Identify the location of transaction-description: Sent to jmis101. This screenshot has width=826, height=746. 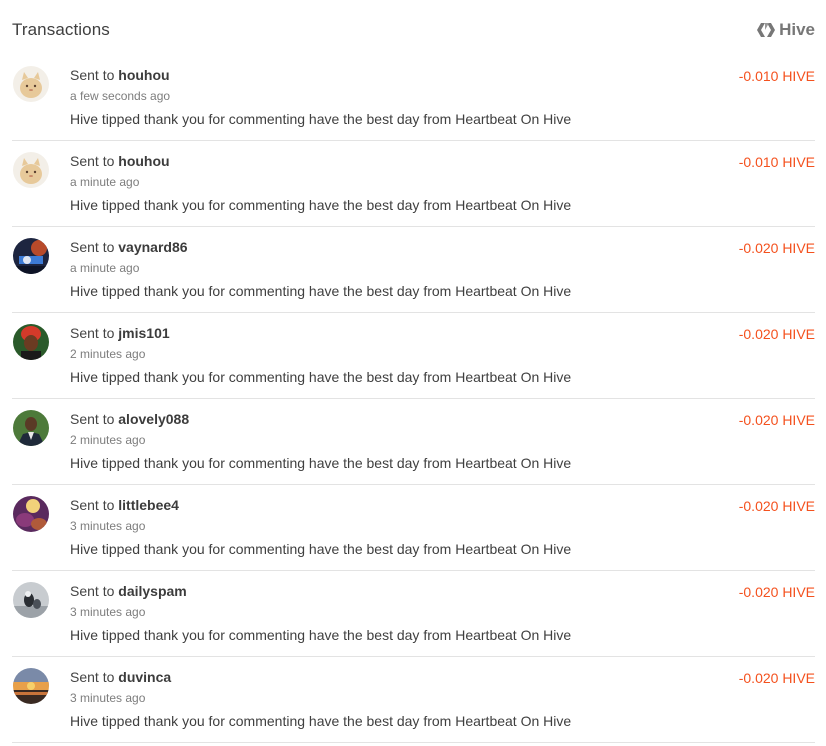
(120, 333).